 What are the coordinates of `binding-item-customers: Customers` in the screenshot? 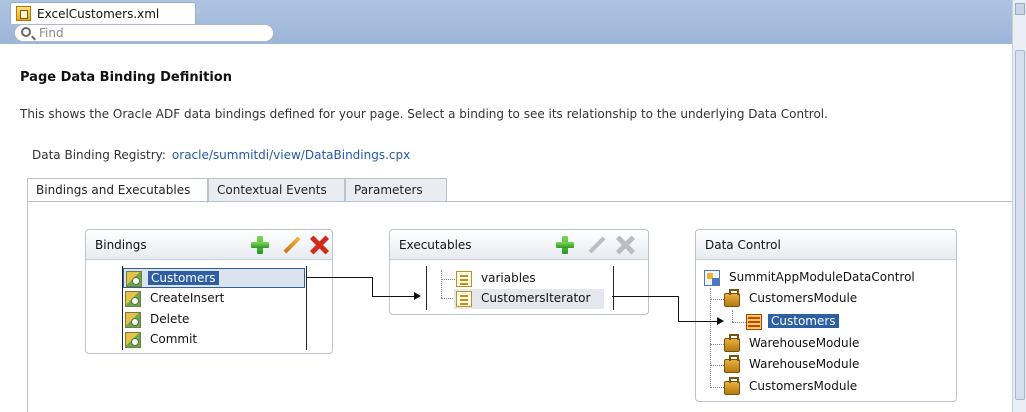 It's located at (214, 278).